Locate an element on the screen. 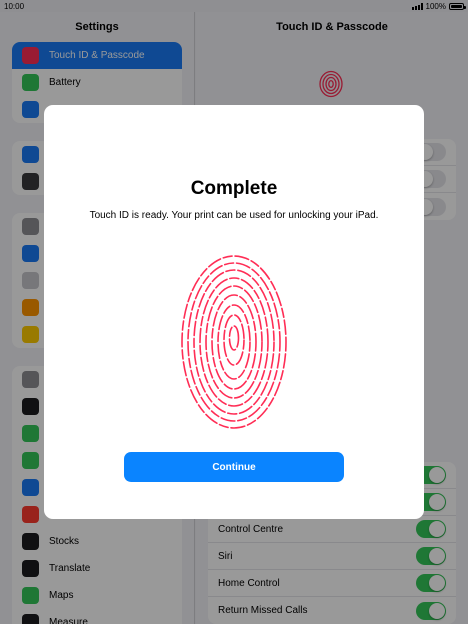 Image resolution: width=468 pixels, height=624 pixels. continue-button: Continue is located at coordinates (234, 467).